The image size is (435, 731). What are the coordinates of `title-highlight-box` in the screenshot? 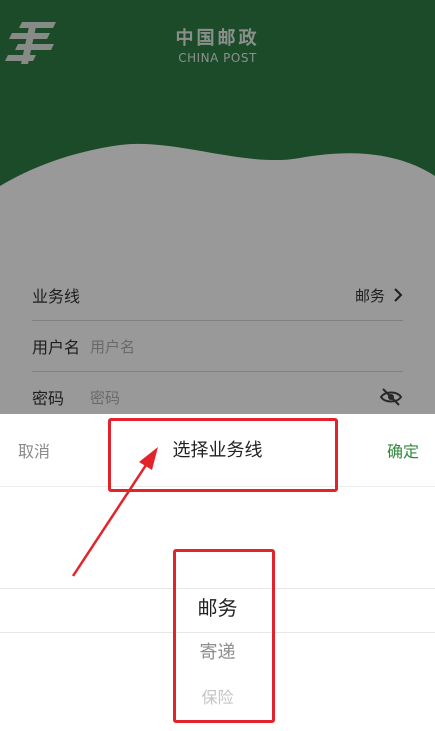 It's located at (223, 455).